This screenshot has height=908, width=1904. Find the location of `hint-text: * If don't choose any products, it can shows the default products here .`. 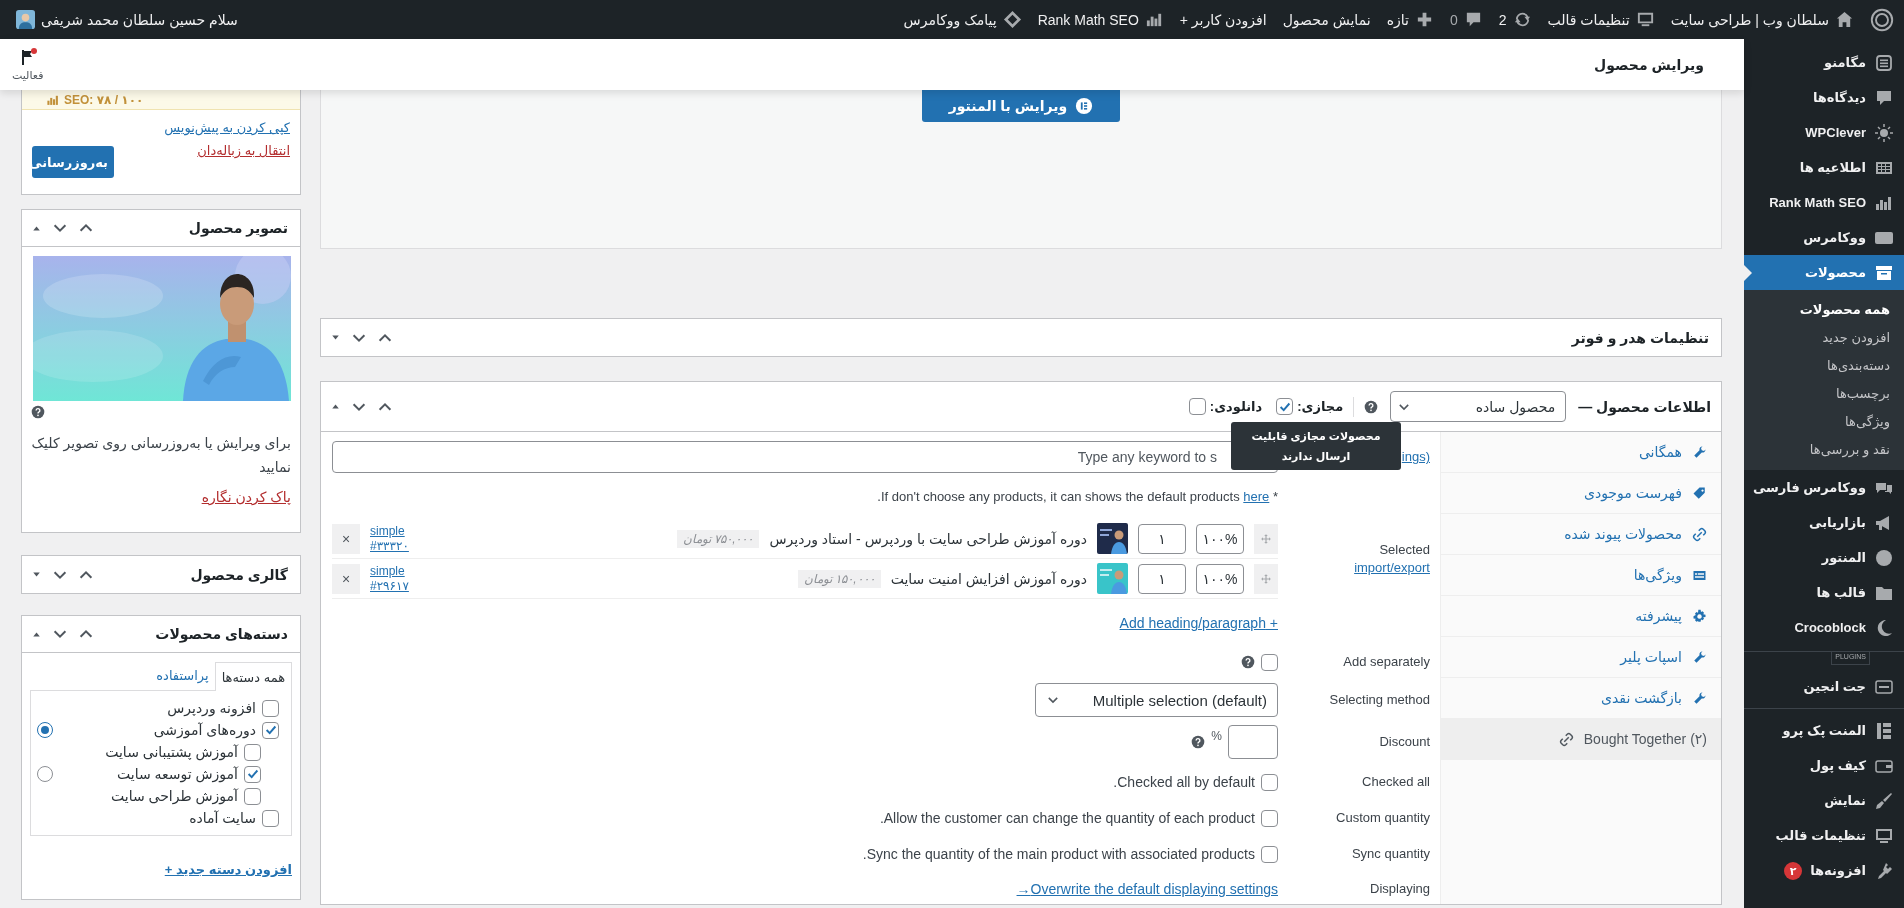

hint-text: * If don't choose any products, it can shows the default products here . is located at coordinates (1077, 496).